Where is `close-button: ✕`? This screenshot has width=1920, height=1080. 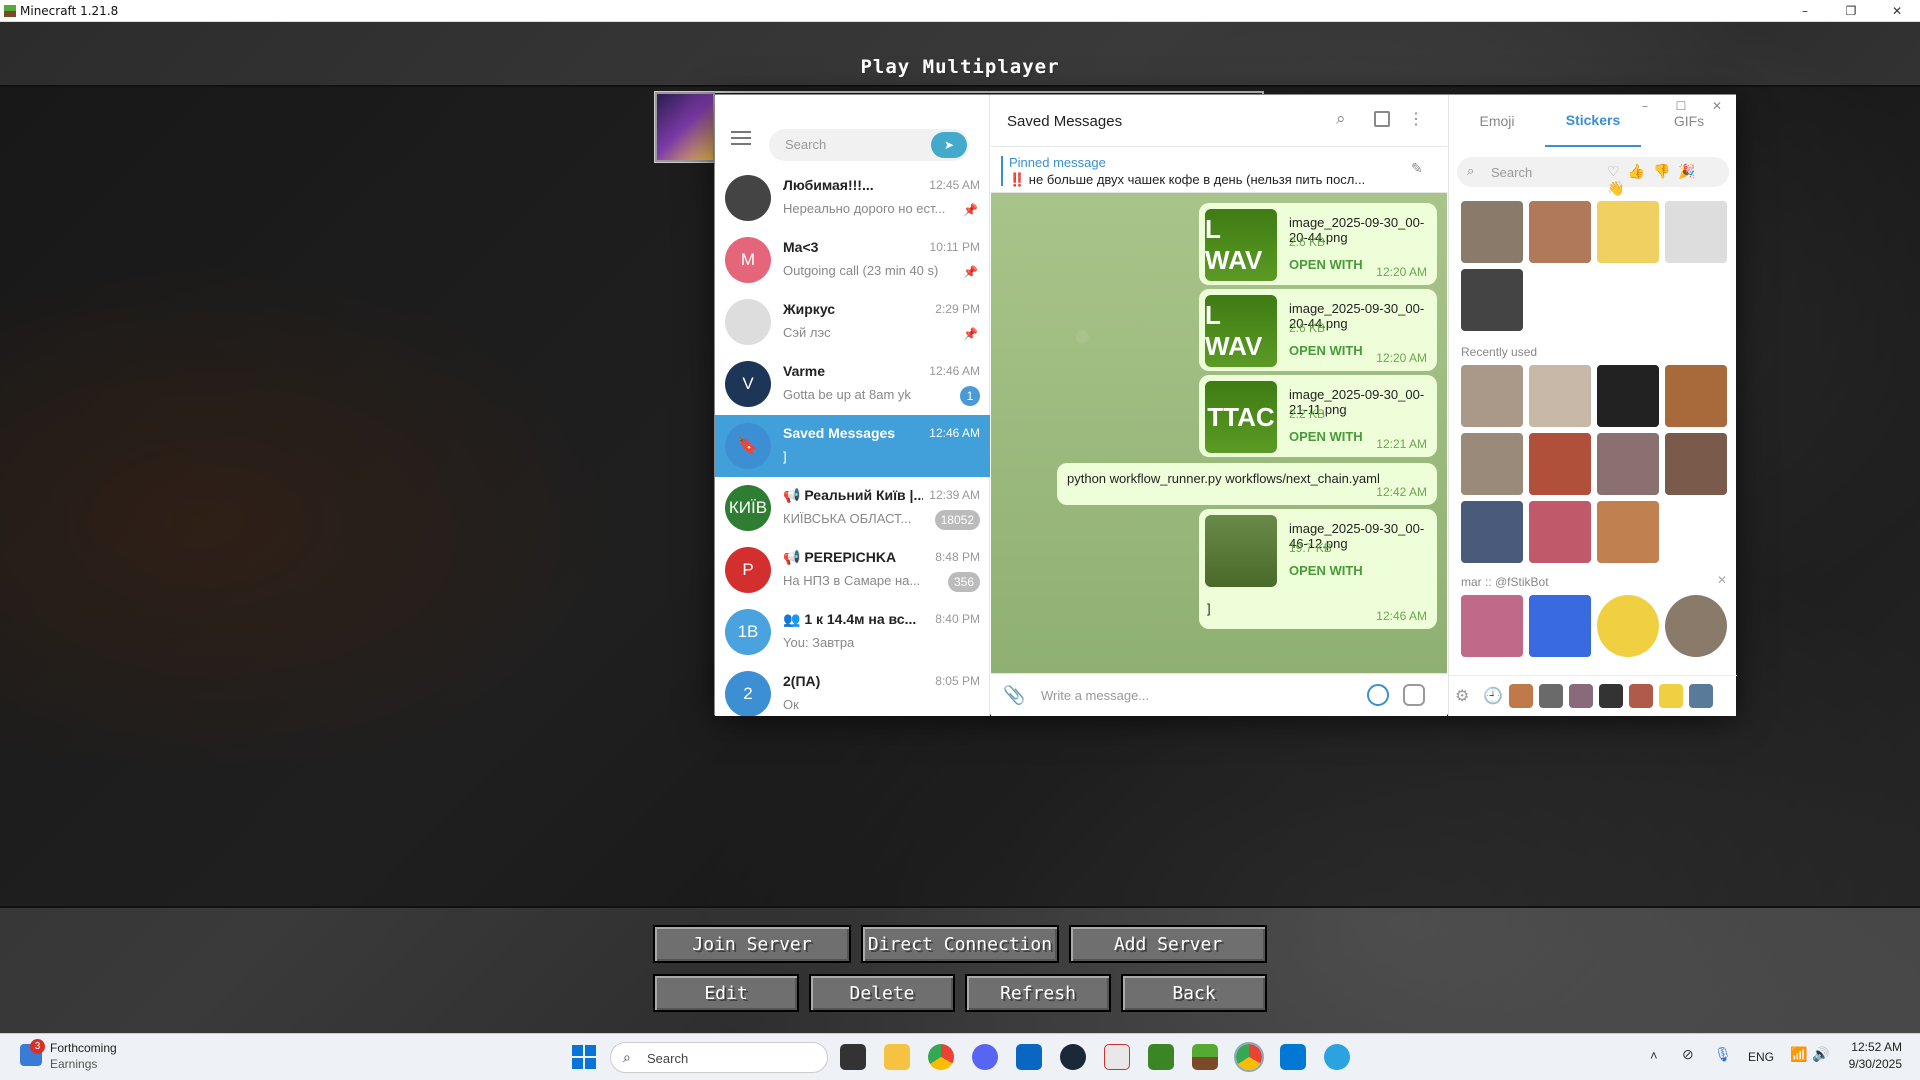
close-button: ✕ is located at coordinates (1897, 11).